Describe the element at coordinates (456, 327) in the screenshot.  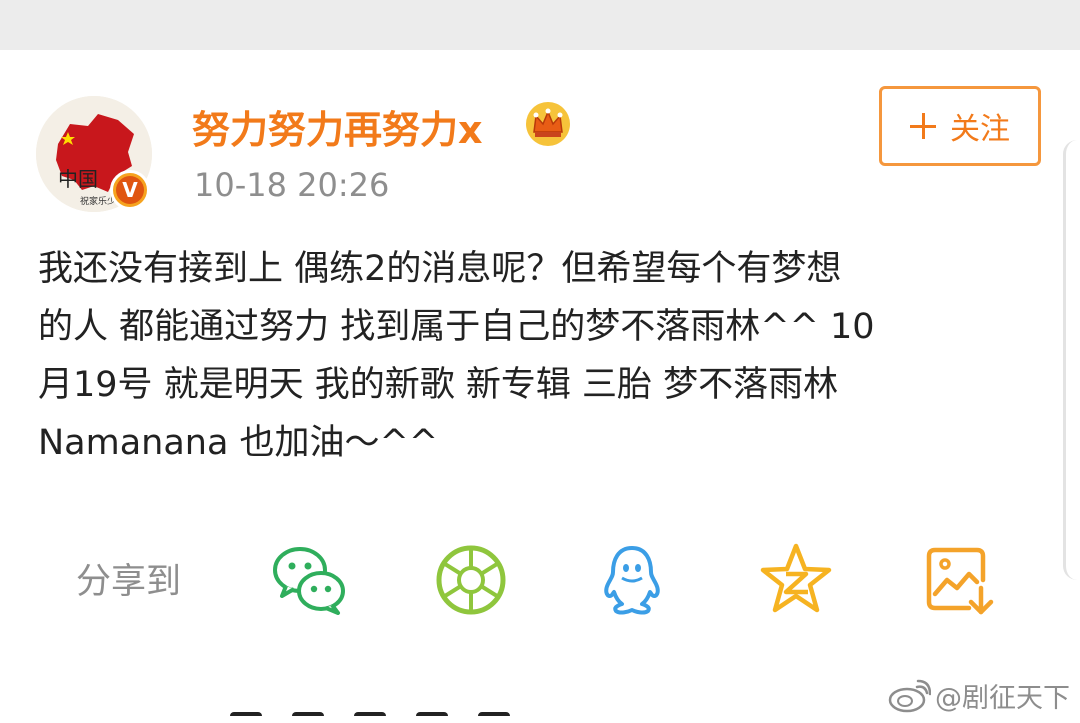
I see `post-line: 的人 都能通过努力 找到属于自己的梦不落雨林^^ 10` at that location.